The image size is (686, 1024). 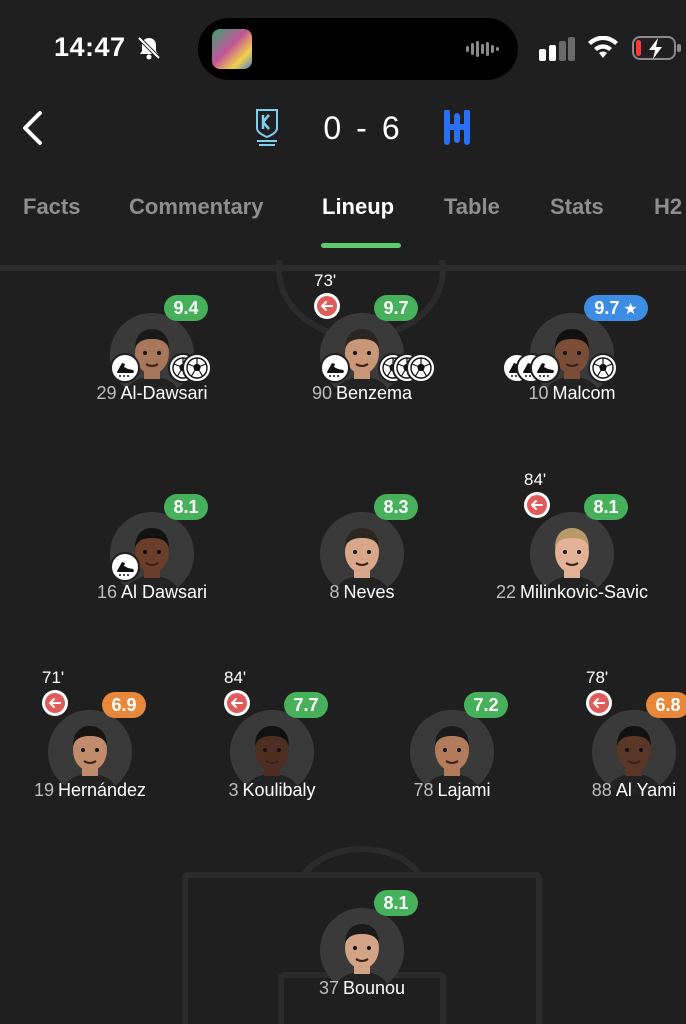 What do you see at coordinates (334, 592) in the screenshot?
I see `player-number: 8` at bounding box center [334, 592].